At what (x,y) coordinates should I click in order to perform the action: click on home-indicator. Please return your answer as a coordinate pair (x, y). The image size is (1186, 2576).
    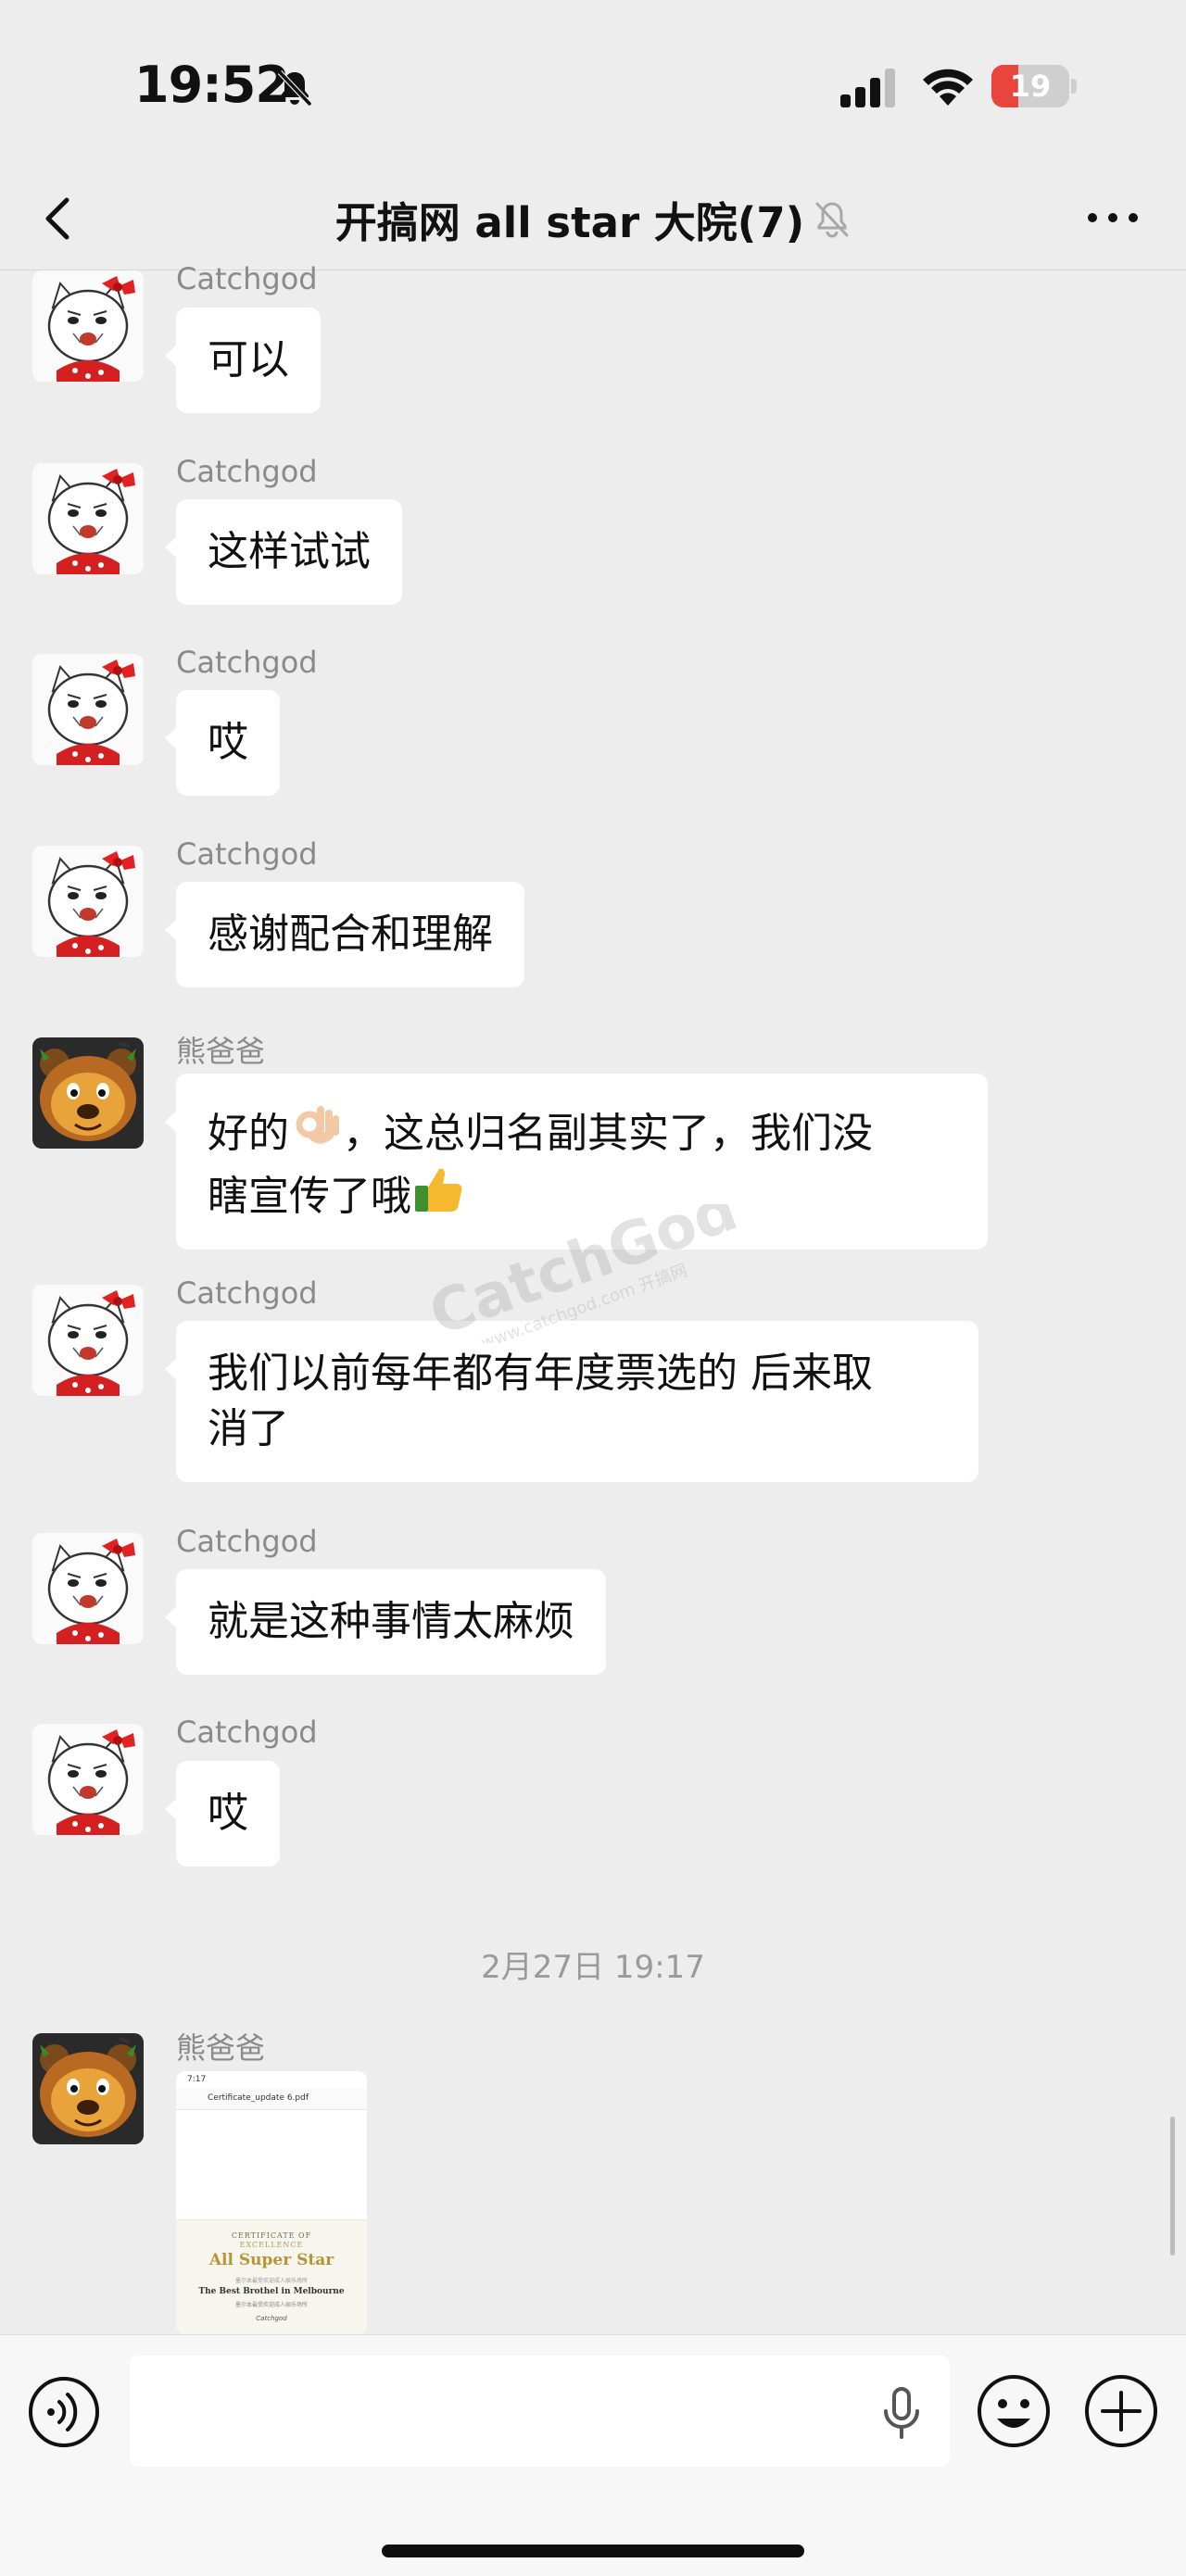
    Looking at the image, I should click on (593, 2551).